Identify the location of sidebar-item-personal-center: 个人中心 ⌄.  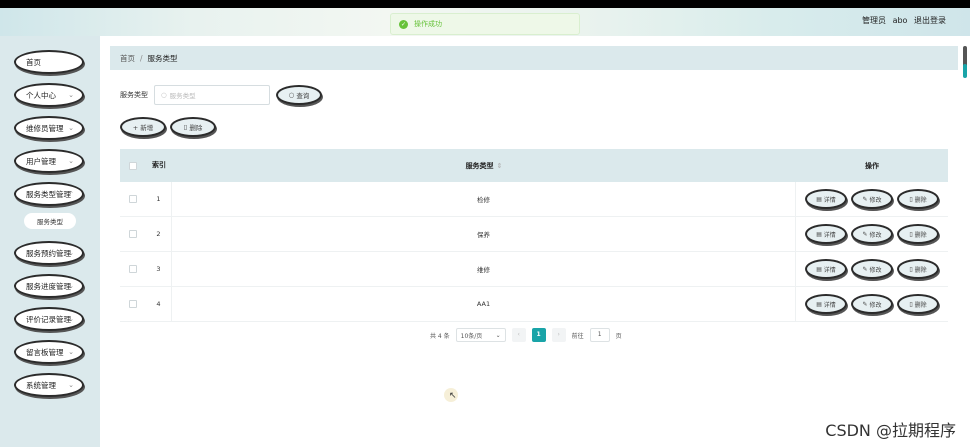
(49, 95).